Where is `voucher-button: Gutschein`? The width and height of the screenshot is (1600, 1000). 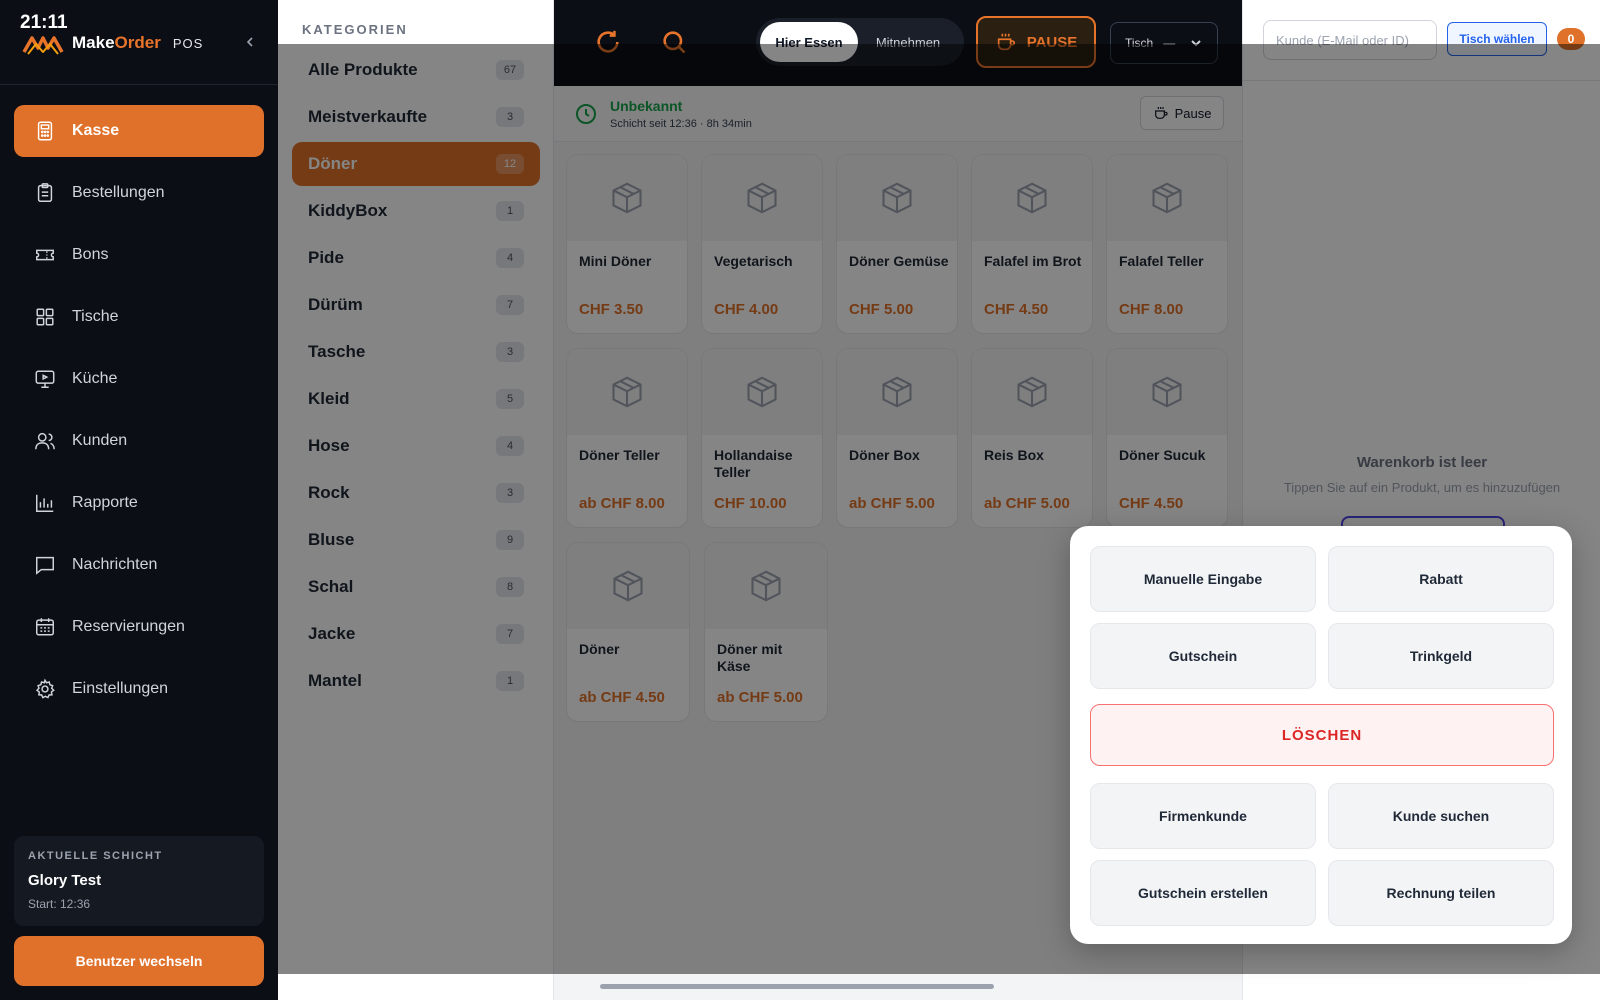 voucher-button: Gutschein is located at coordinates (1203, 656).